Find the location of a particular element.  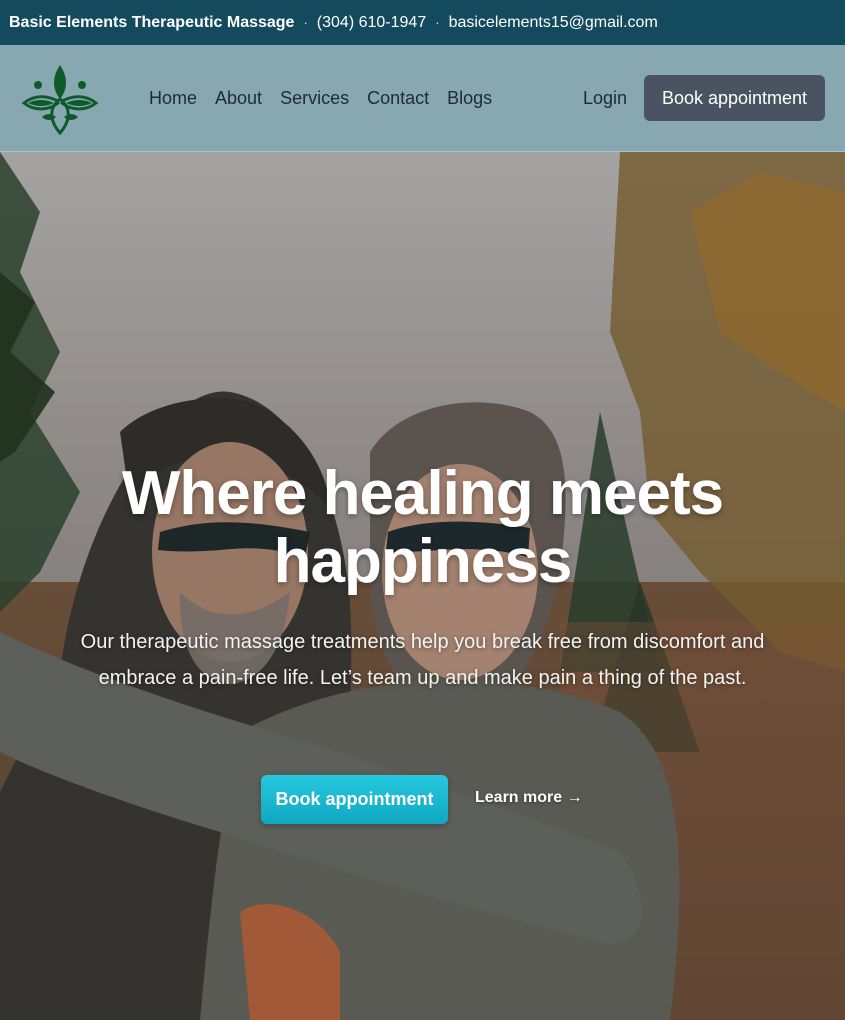

nav-blogs: Blogs is located at coordinates (469, 98).